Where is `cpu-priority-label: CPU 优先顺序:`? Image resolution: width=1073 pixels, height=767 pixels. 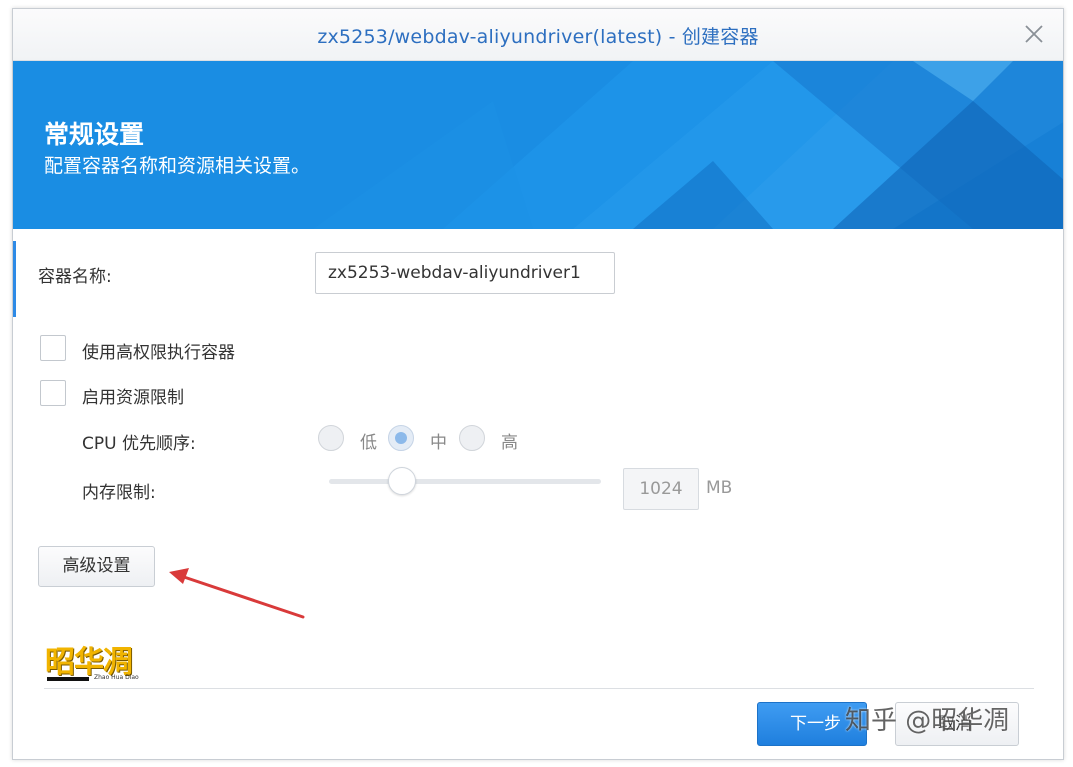 cpu-priority-label: CPU 优先顺序: is located at coordinates (139, 444).